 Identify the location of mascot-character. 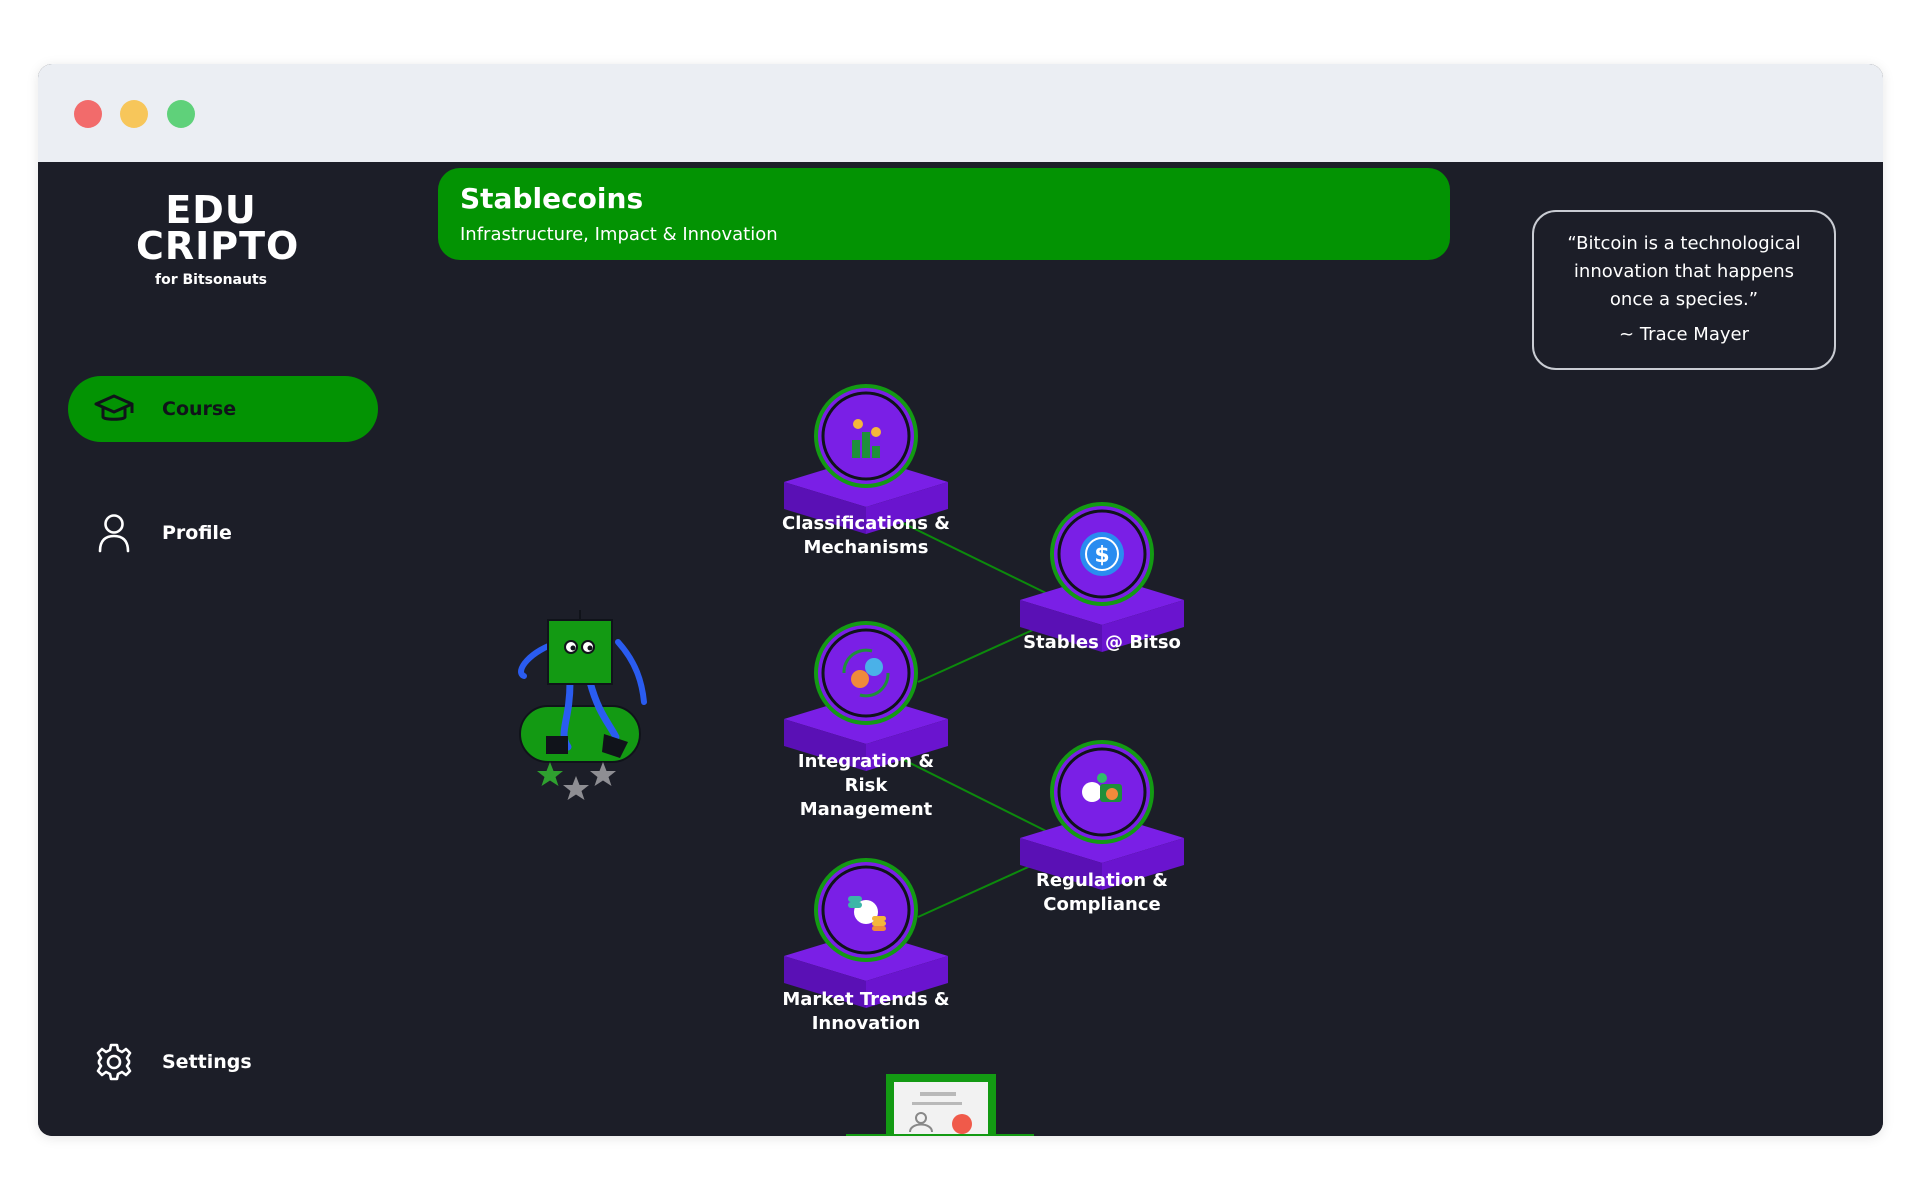
(582, 686).